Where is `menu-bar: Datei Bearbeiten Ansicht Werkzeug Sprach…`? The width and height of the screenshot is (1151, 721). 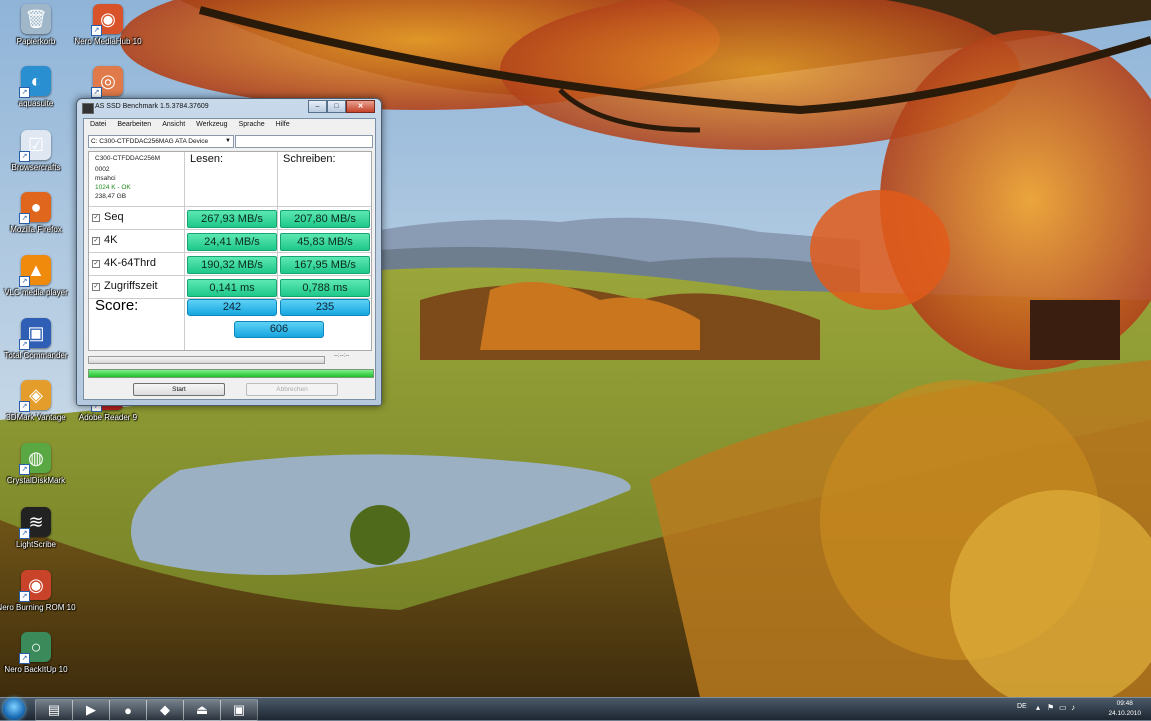
menu-bar: Datei Bearbeiten Ansicht Werkzeug Sprach… is located at coordinates (229, 125).